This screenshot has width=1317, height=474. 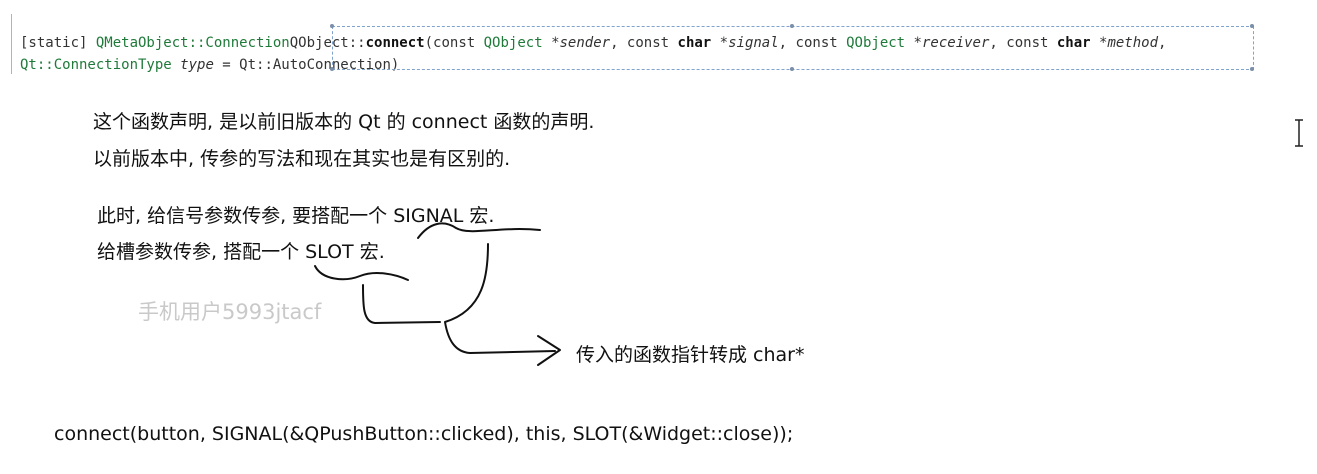 I want to click on text-ibeam-cursor-icon, so click(x=1299, y=133).